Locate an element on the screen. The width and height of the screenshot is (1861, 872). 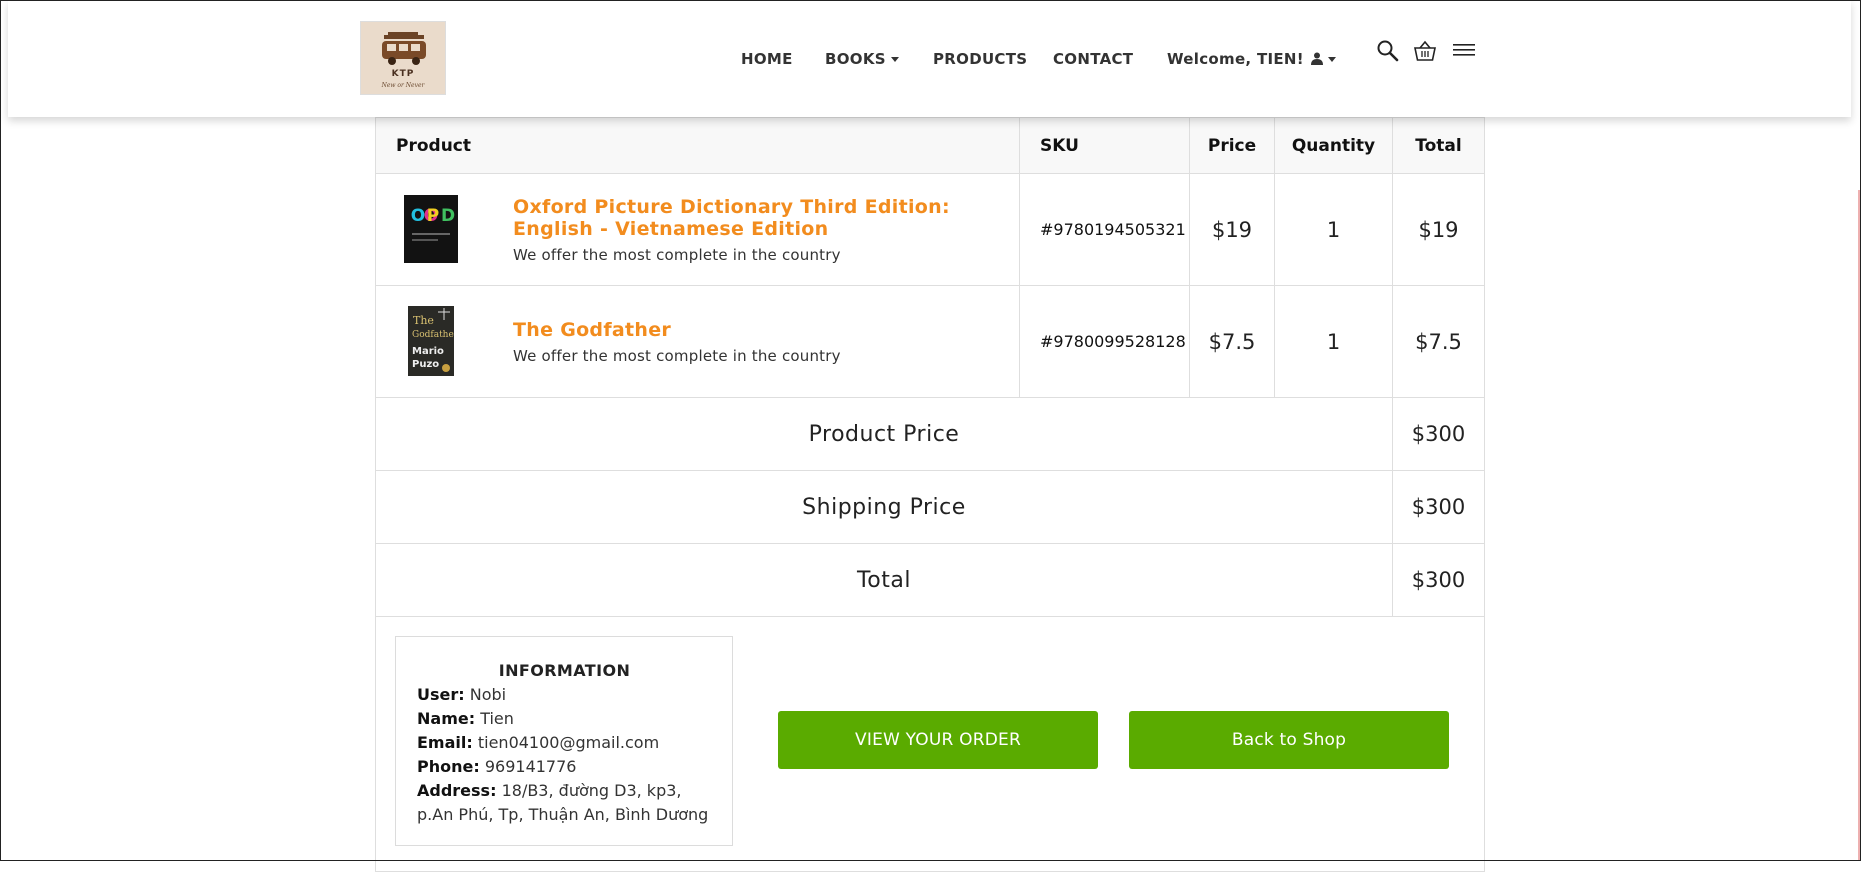
nav-home: HOME is located at coordinates (767, 59).